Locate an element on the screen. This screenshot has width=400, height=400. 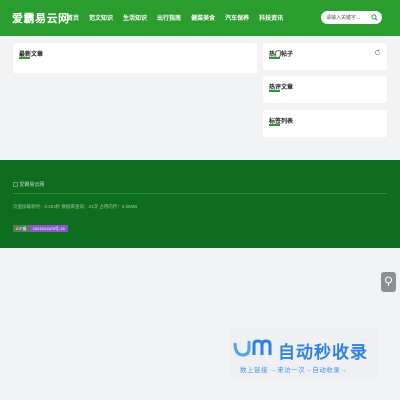
icp-badge-value: 2024041525号-15 is located at coordinates (48, 228).